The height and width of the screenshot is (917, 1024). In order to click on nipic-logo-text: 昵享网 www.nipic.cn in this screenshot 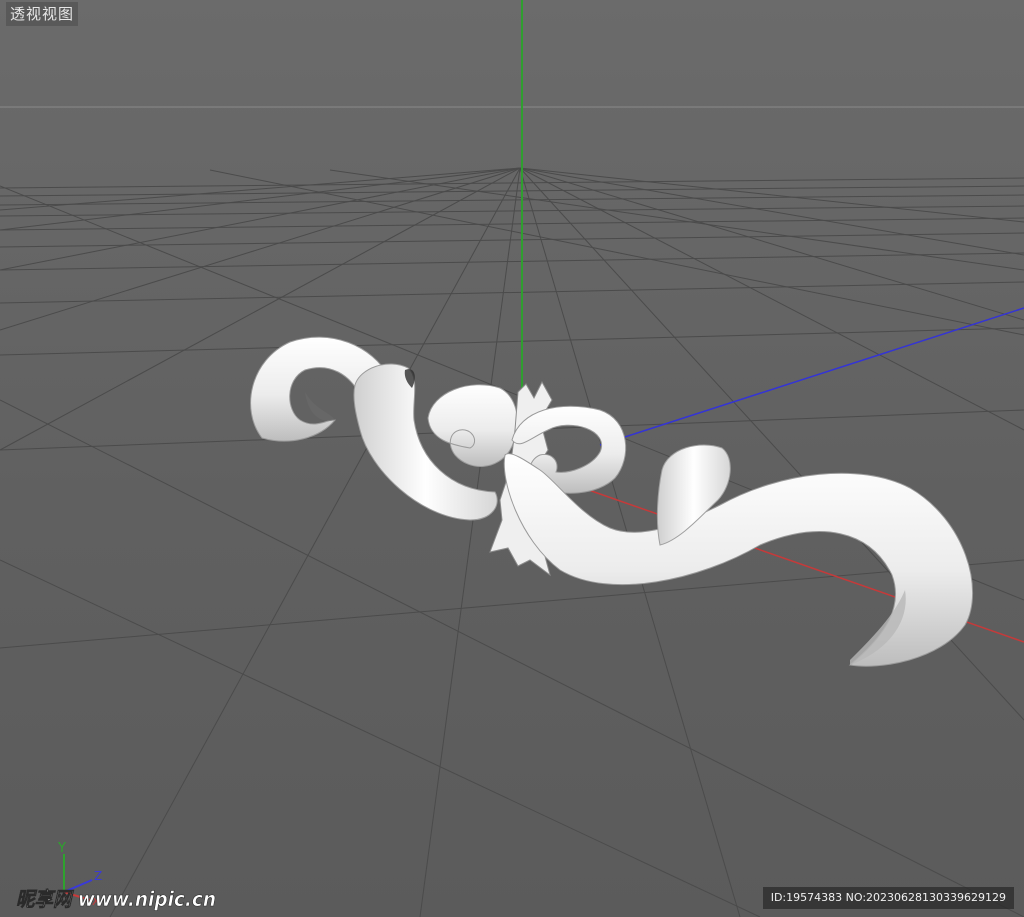, I will do `click(116, 899)`.